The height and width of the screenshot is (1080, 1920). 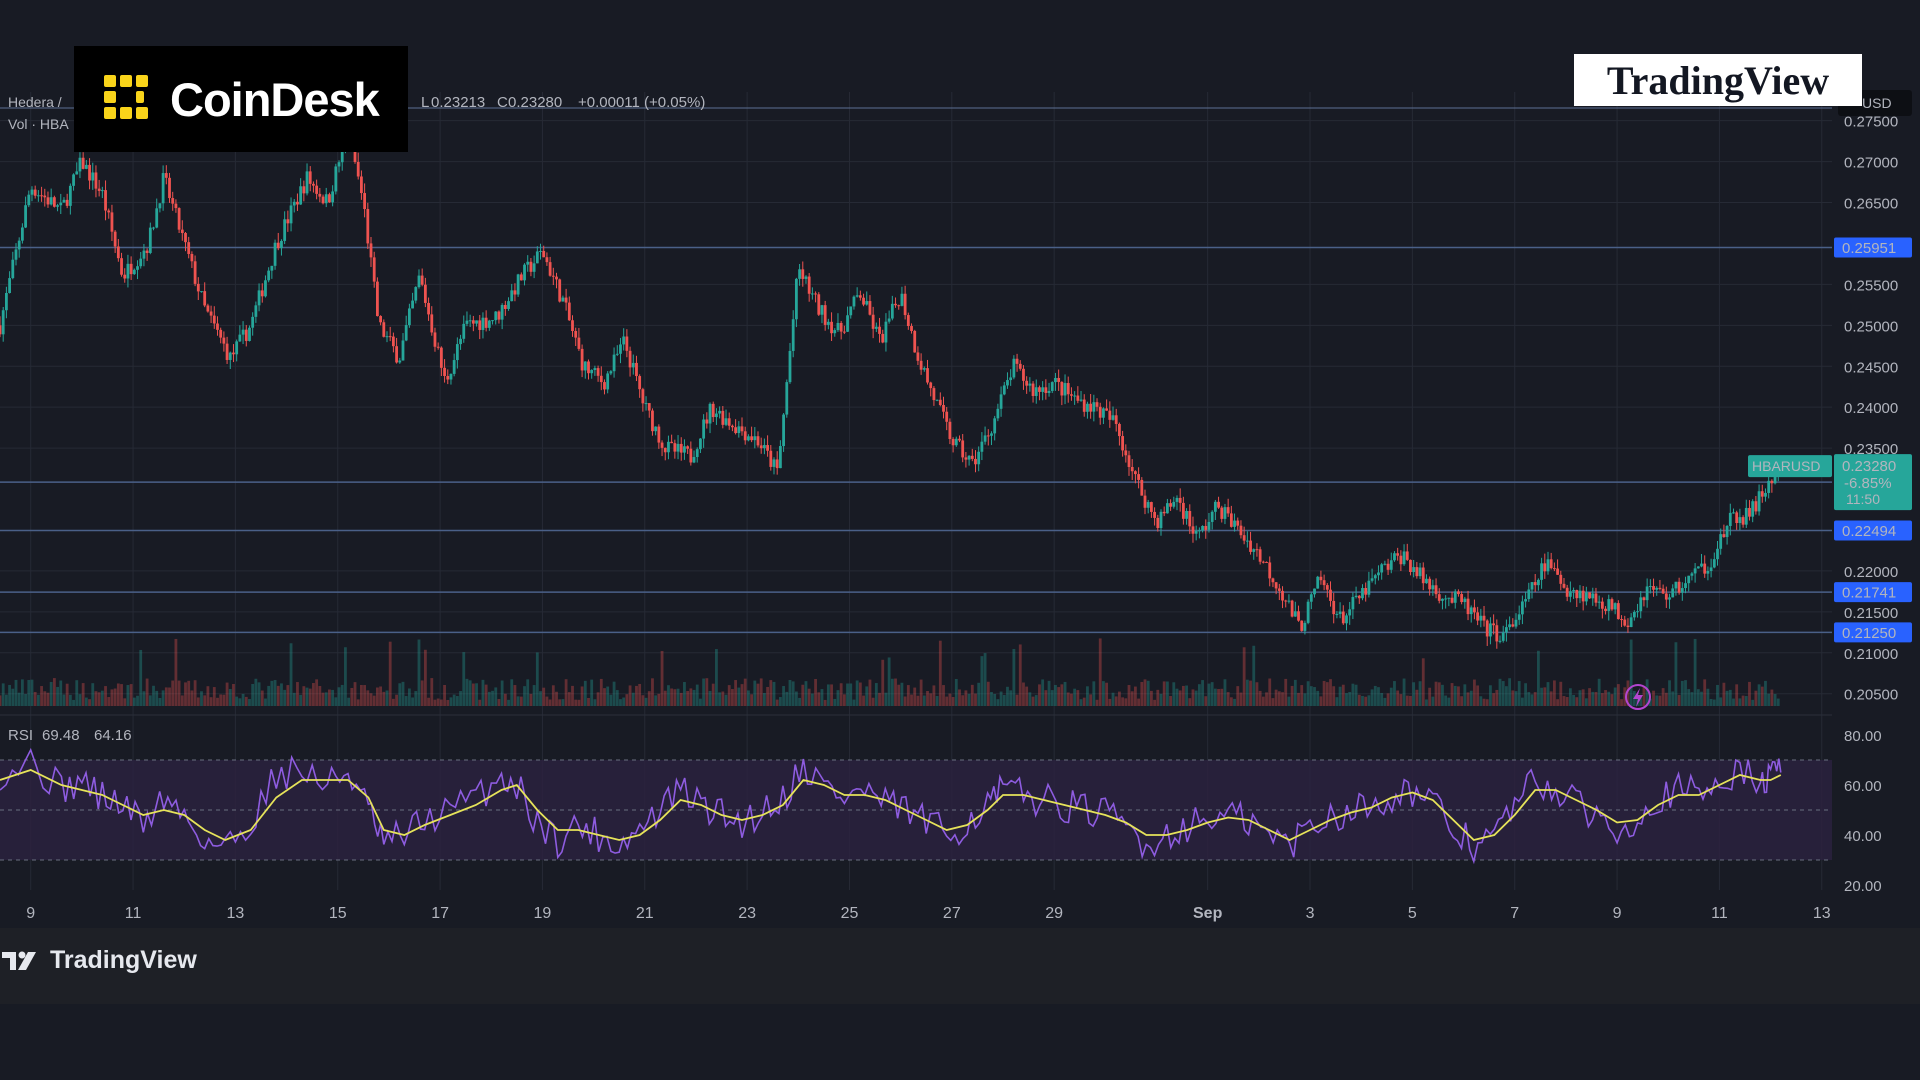 I want to click on tradingview-badge-text: TradingView, so click(x=1718, y=80).